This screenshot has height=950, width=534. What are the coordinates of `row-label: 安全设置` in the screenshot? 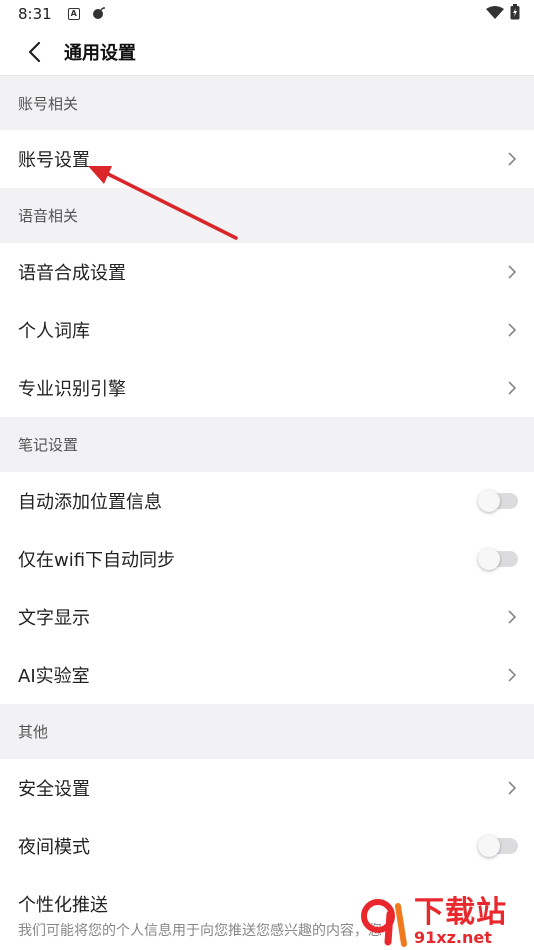 It's located at (54, 789).